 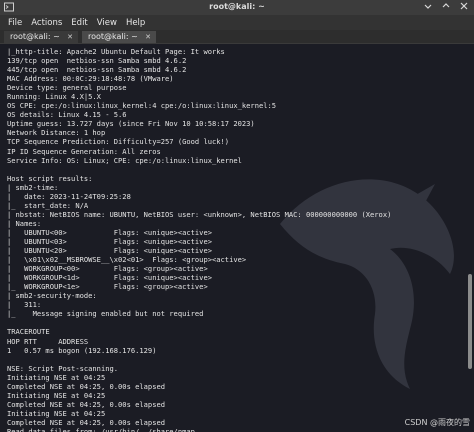 What do you see at coordinates (48, 341) in the screenshot?
I see `terminal-line: HOP RTT ADDRESS` at bounding box center [48, 341].